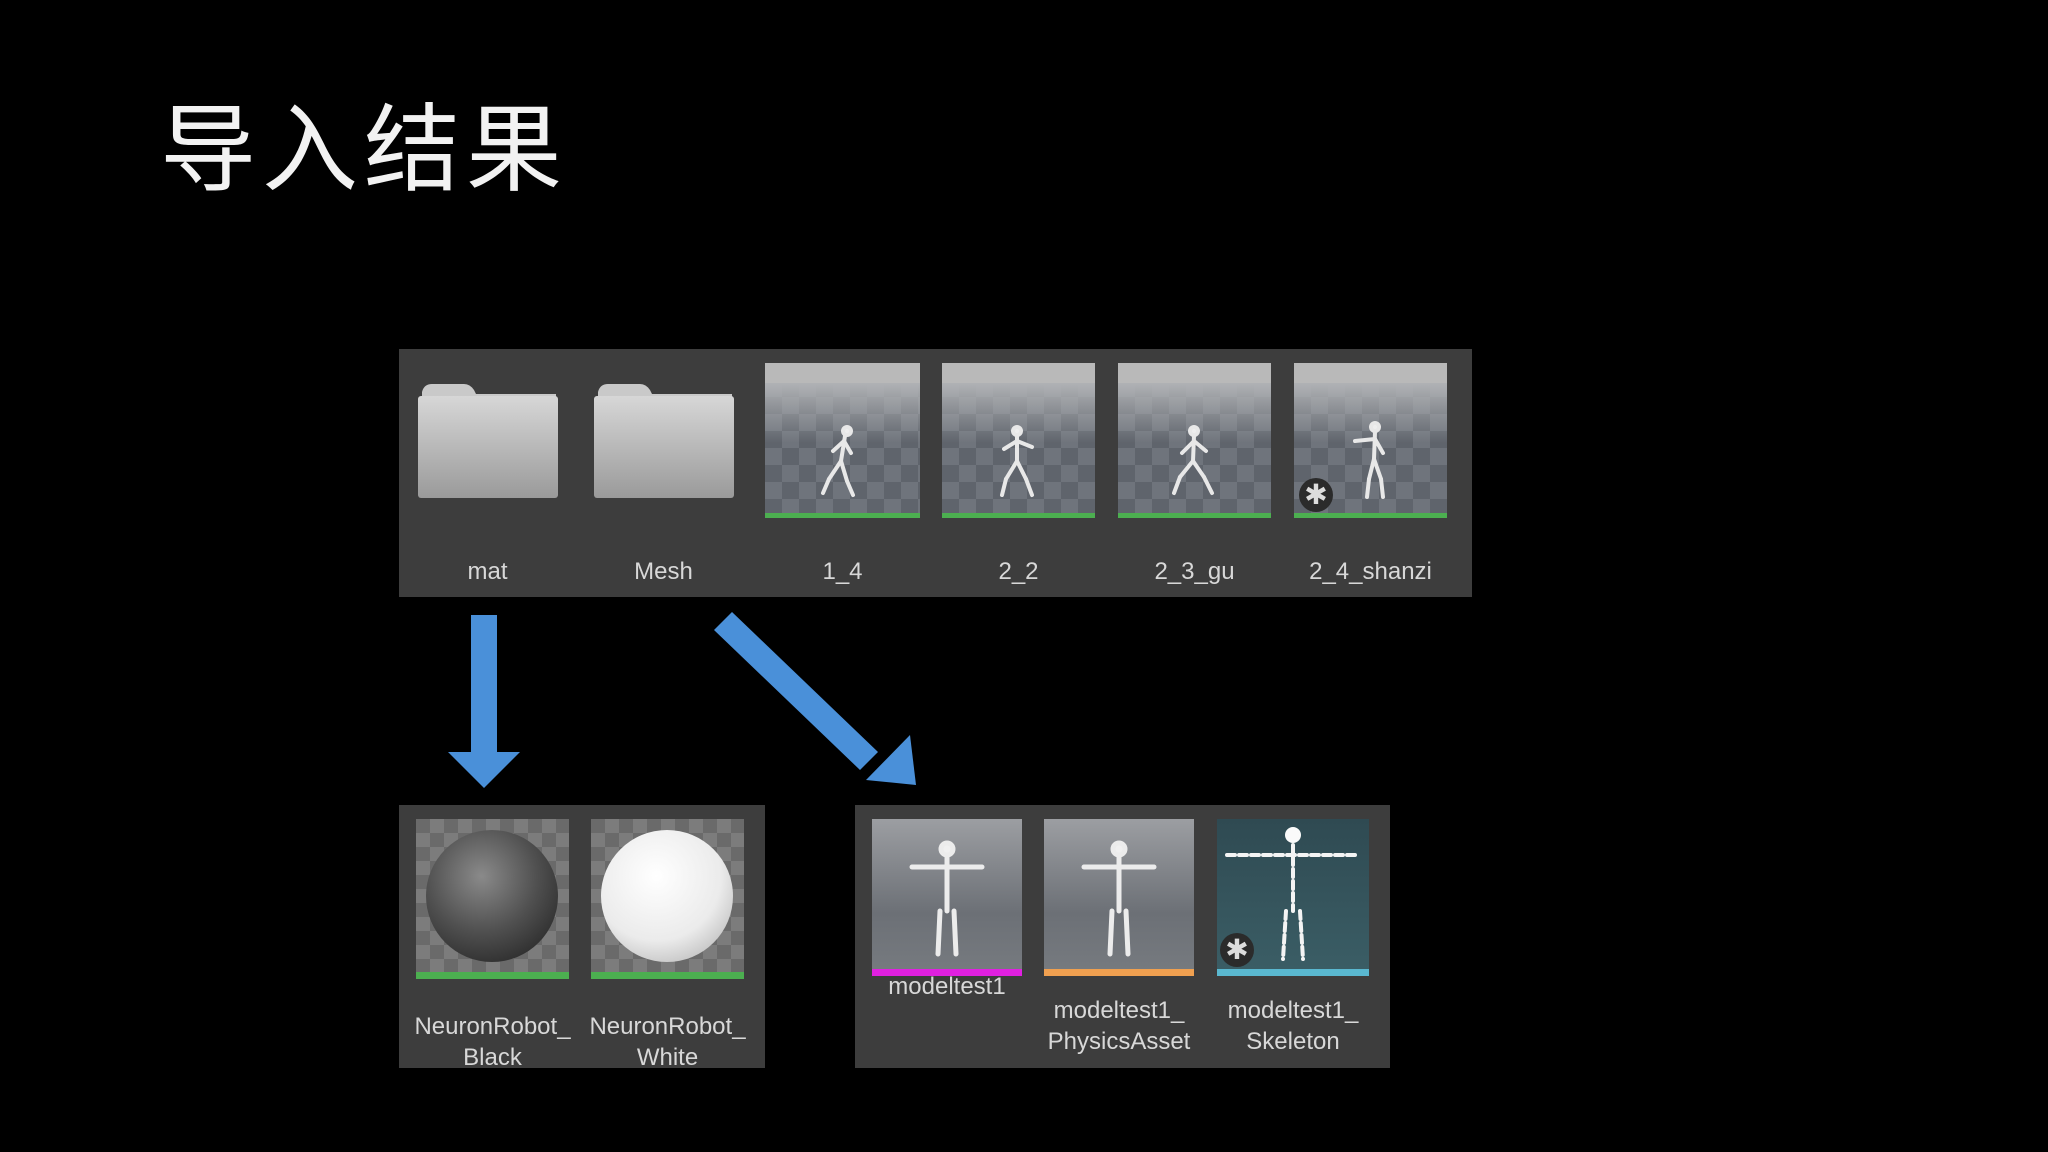 This screenshot has width=2048, height=1152. I want to click on skeleton-thumbnail: ✱, so click(1293, 897).